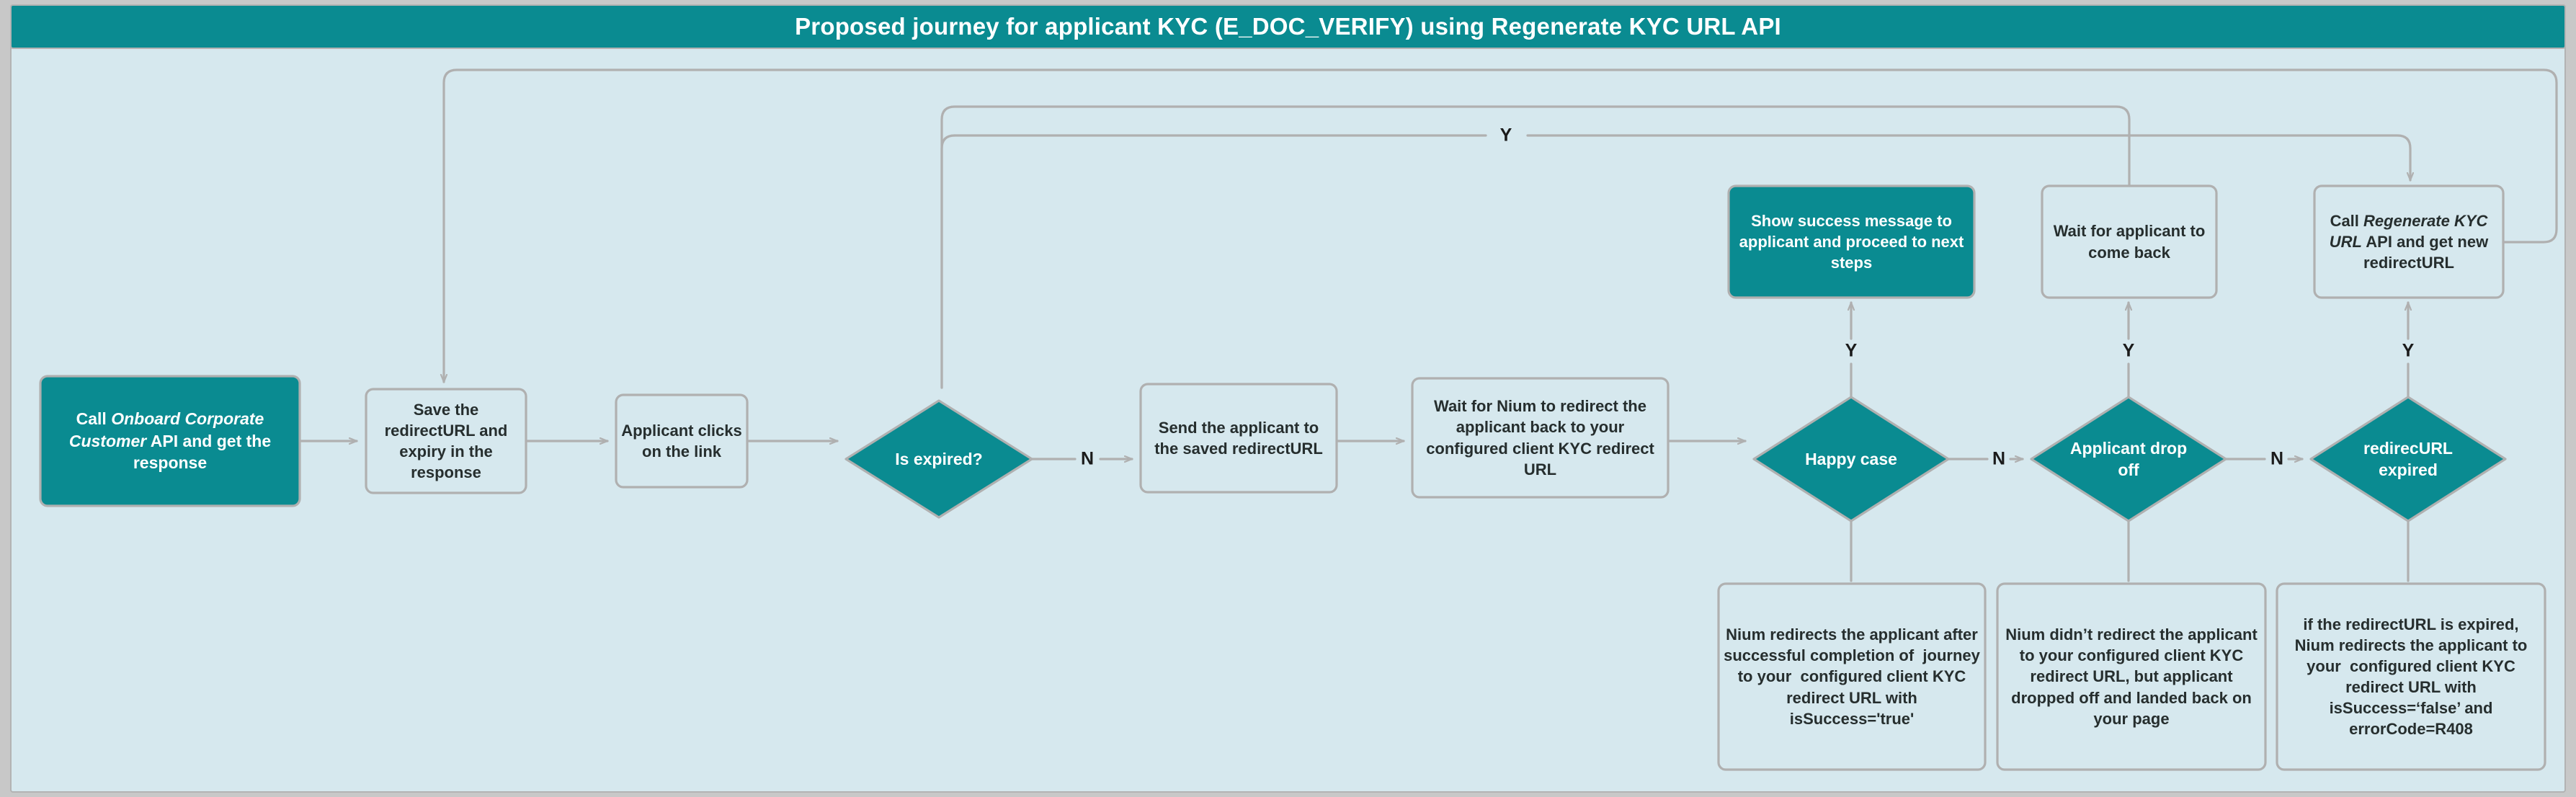 This screenshot has width=2576, height=797. Describe the element at coordinates (1851, 241) in the screenshot. I see `node-shape-show-success` at that location.